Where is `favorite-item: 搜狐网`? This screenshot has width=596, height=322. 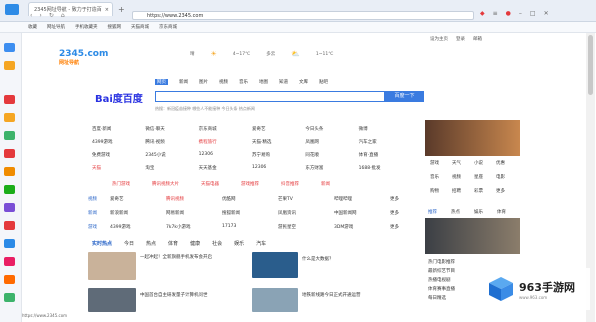 favorite-item: 搜狐网 is located at coordinates (115, 27).